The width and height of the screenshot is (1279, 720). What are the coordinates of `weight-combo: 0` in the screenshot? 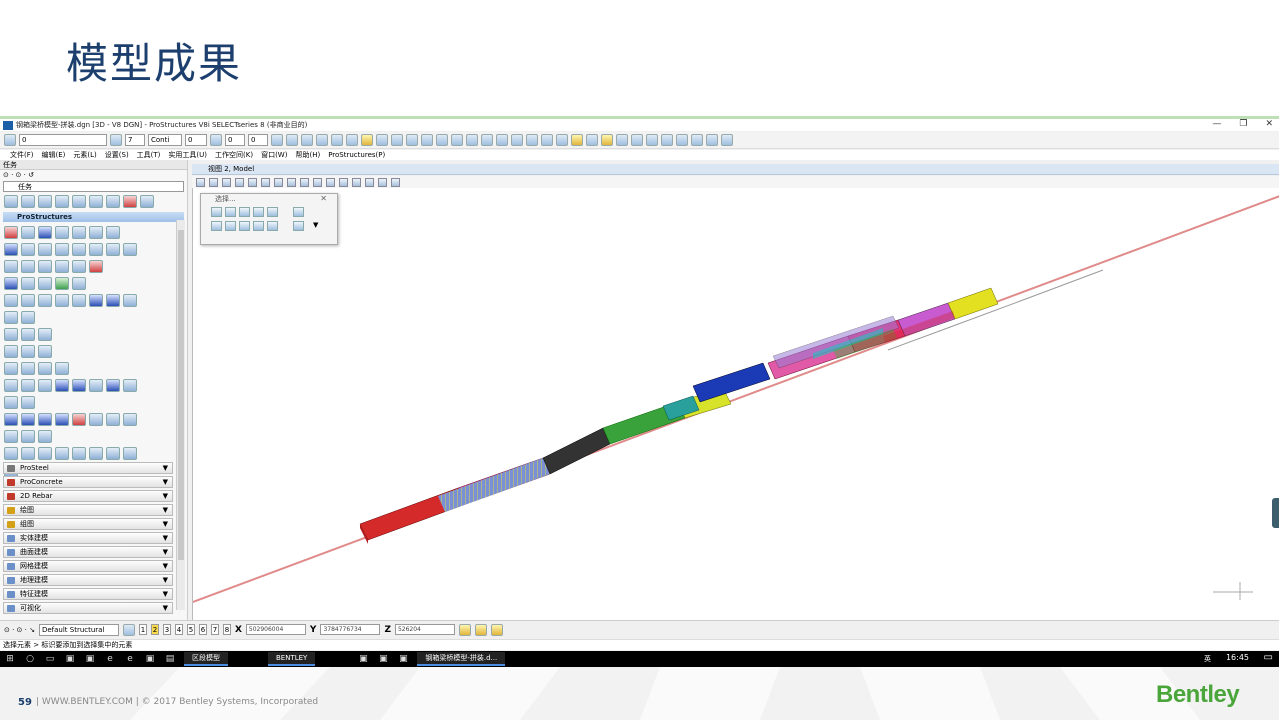 It's located at (196, 140).